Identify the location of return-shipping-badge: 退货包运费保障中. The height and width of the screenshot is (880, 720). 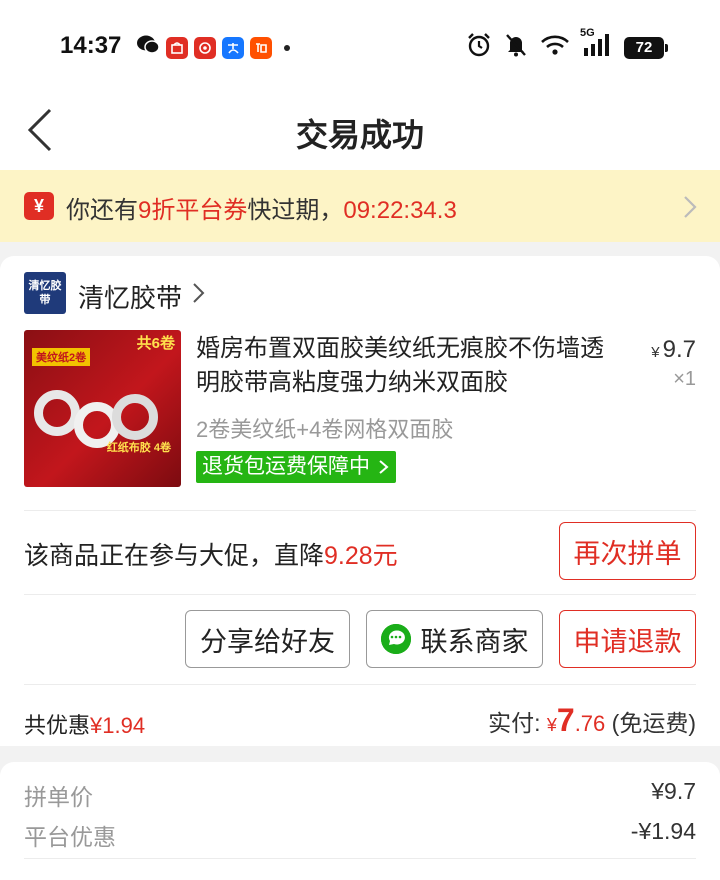
(296, 467).